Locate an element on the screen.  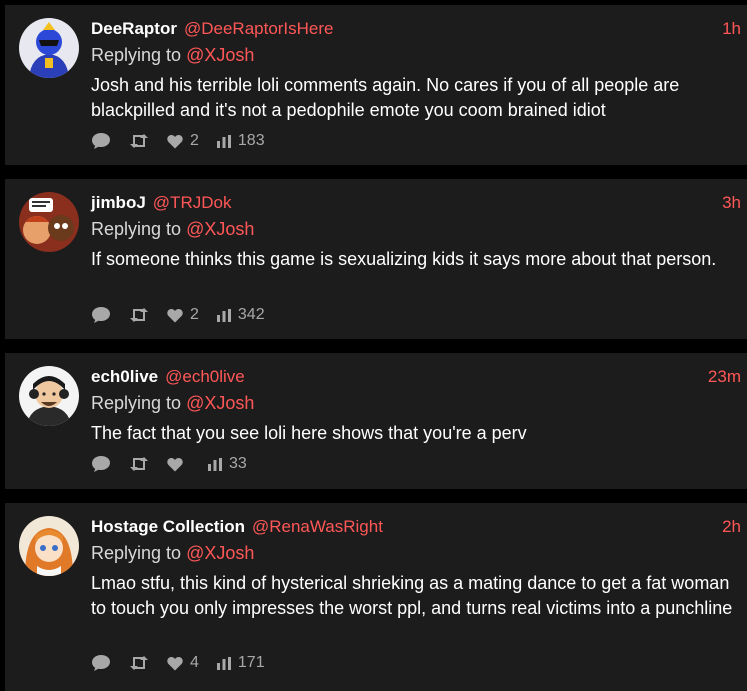
author-handle: @RenaWasRight is located at coordinates (317, 527).